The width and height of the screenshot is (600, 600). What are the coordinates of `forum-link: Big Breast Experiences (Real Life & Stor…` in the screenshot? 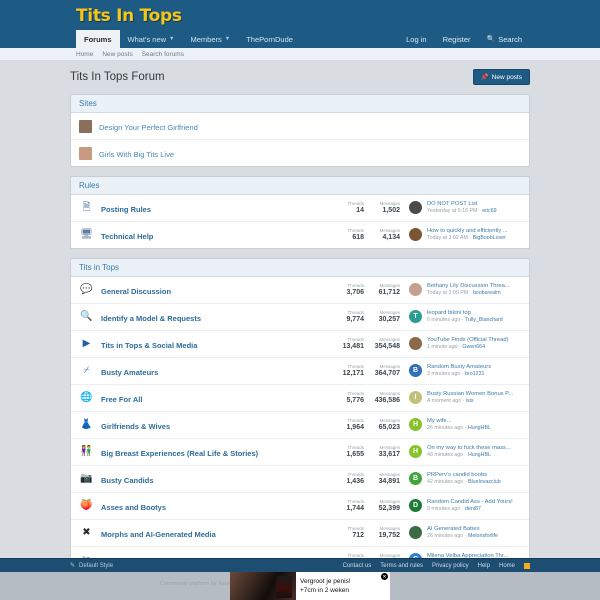 It's located at (179, 453).